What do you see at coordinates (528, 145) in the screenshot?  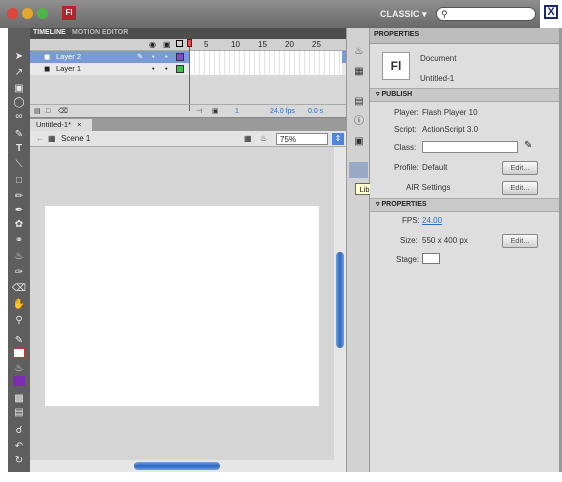 I see `pencil-edit-icon: ✎` at bounding box center [528, 145].